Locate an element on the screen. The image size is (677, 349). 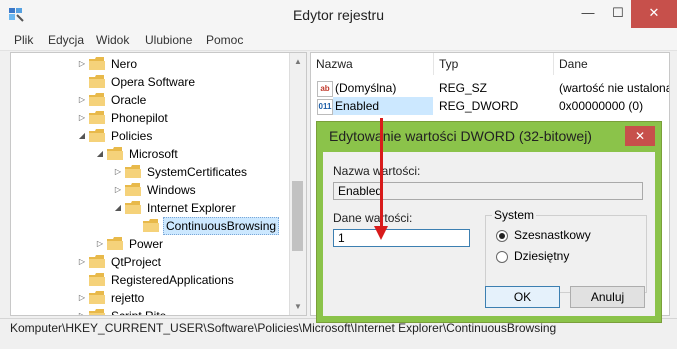
close-button: ✕ is located at coordinates (654, 14).